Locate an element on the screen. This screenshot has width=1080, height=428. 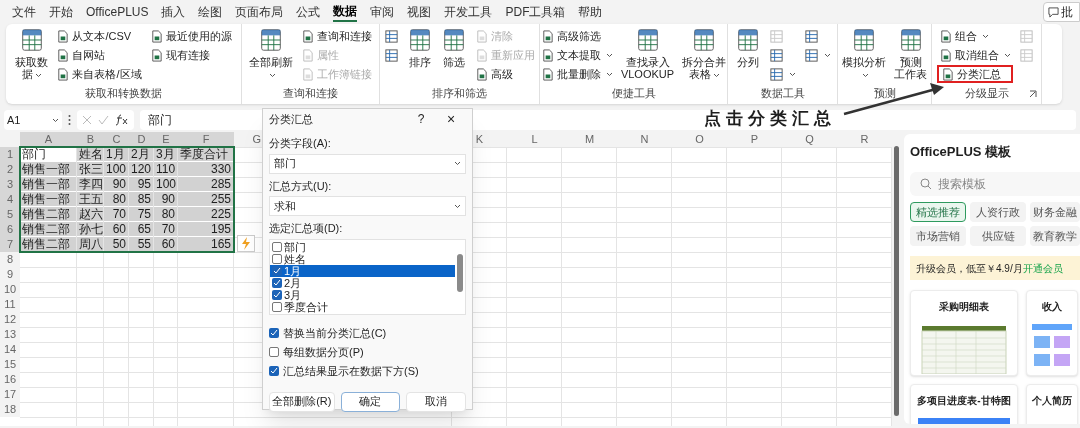
ribbon-button: 查询和连接 is located at coordinates (336, 36).